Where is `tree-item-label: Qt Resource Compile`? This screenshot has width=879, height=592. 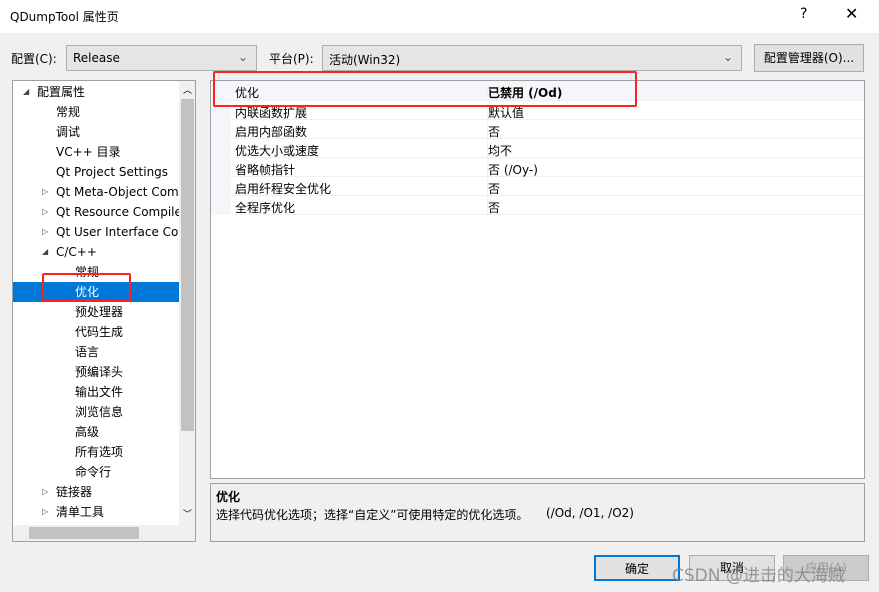
tree-item-label: Qt Resource Compile is located at coordinates (117, 212).